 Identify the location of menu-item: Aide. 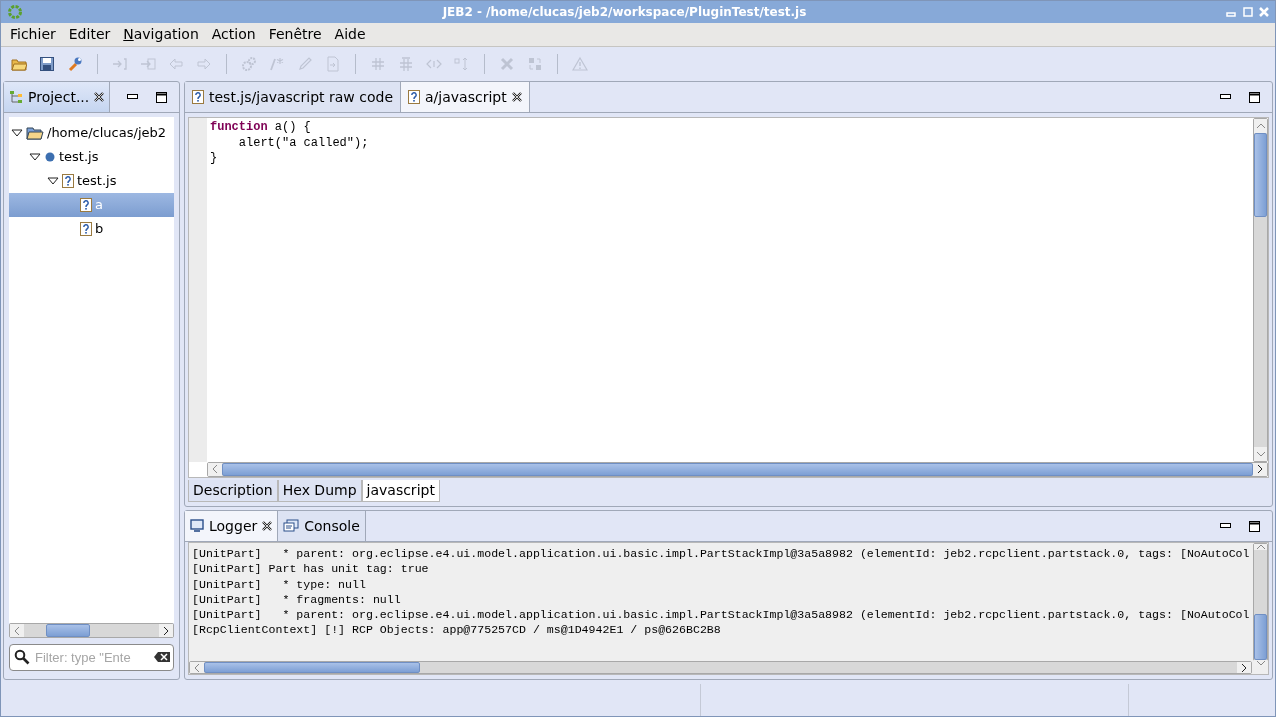
(350, 34).